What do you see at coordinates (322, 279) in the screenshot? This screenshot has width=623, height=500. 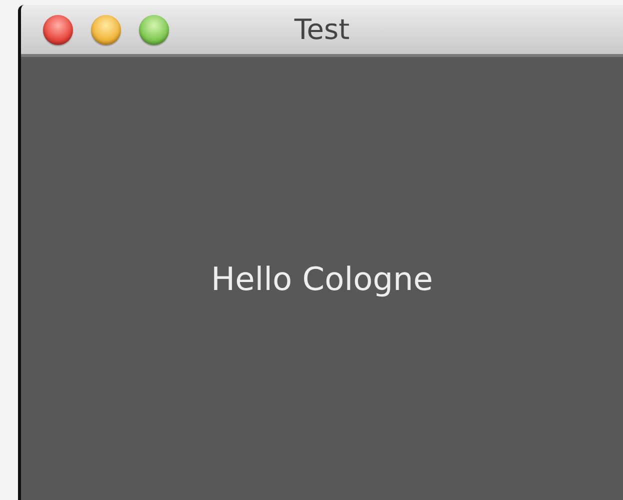 I see `content-label: Hello Cologne` at bounding box center [322, 279].